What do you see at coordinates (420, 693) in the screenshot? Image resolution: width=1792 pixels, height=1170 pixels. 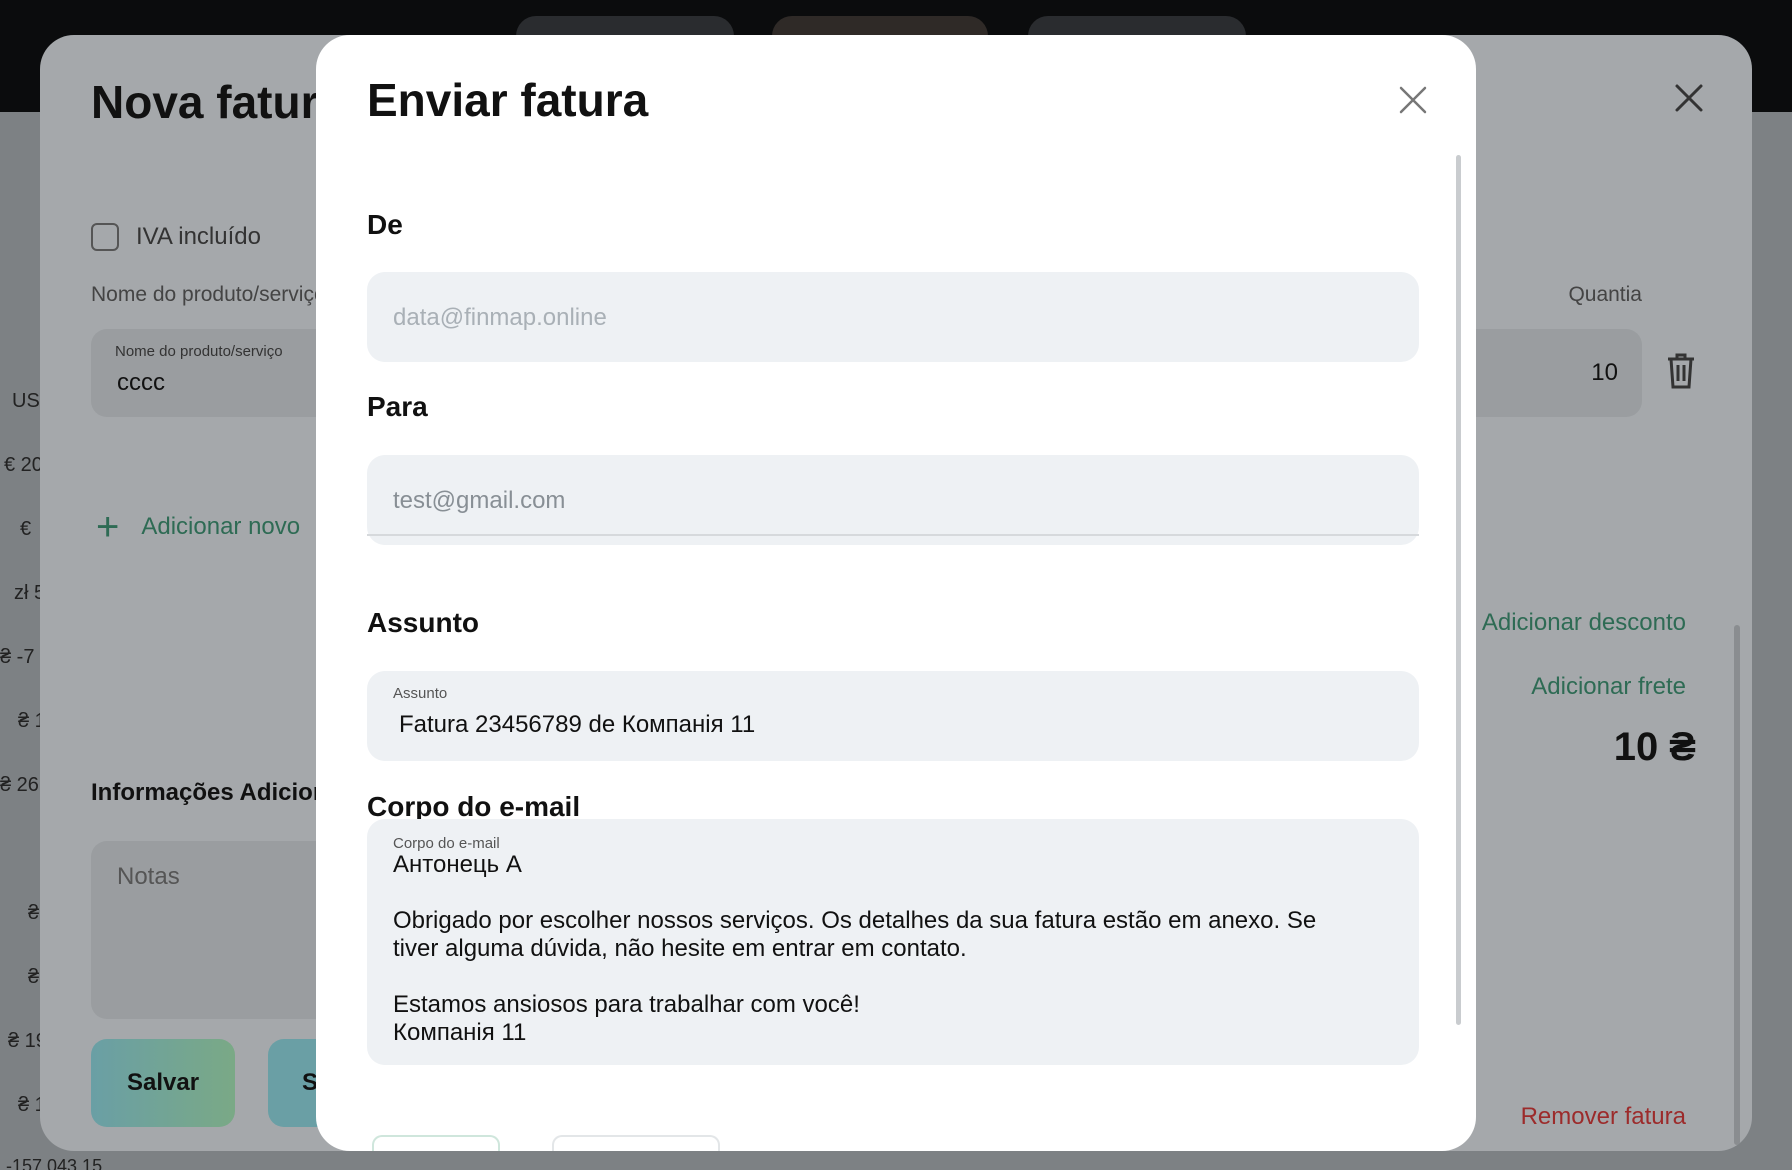 I see `subject-field-label: Assunto` at bounding box center [420, 693].